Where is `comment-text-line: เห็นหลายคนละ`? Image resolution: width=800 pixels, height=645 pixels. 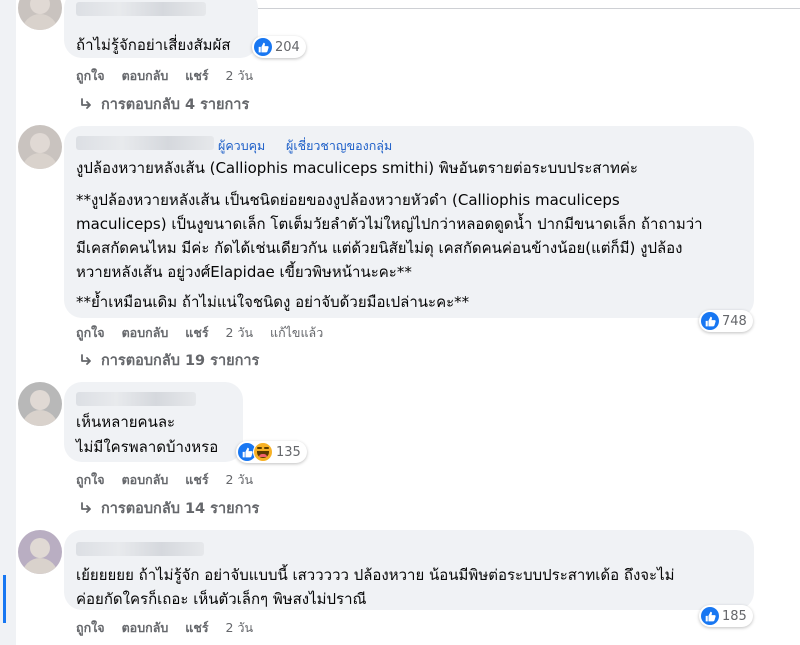
comment-text-line: เห็นหลายคนละ is located at coordinates (126, 422).